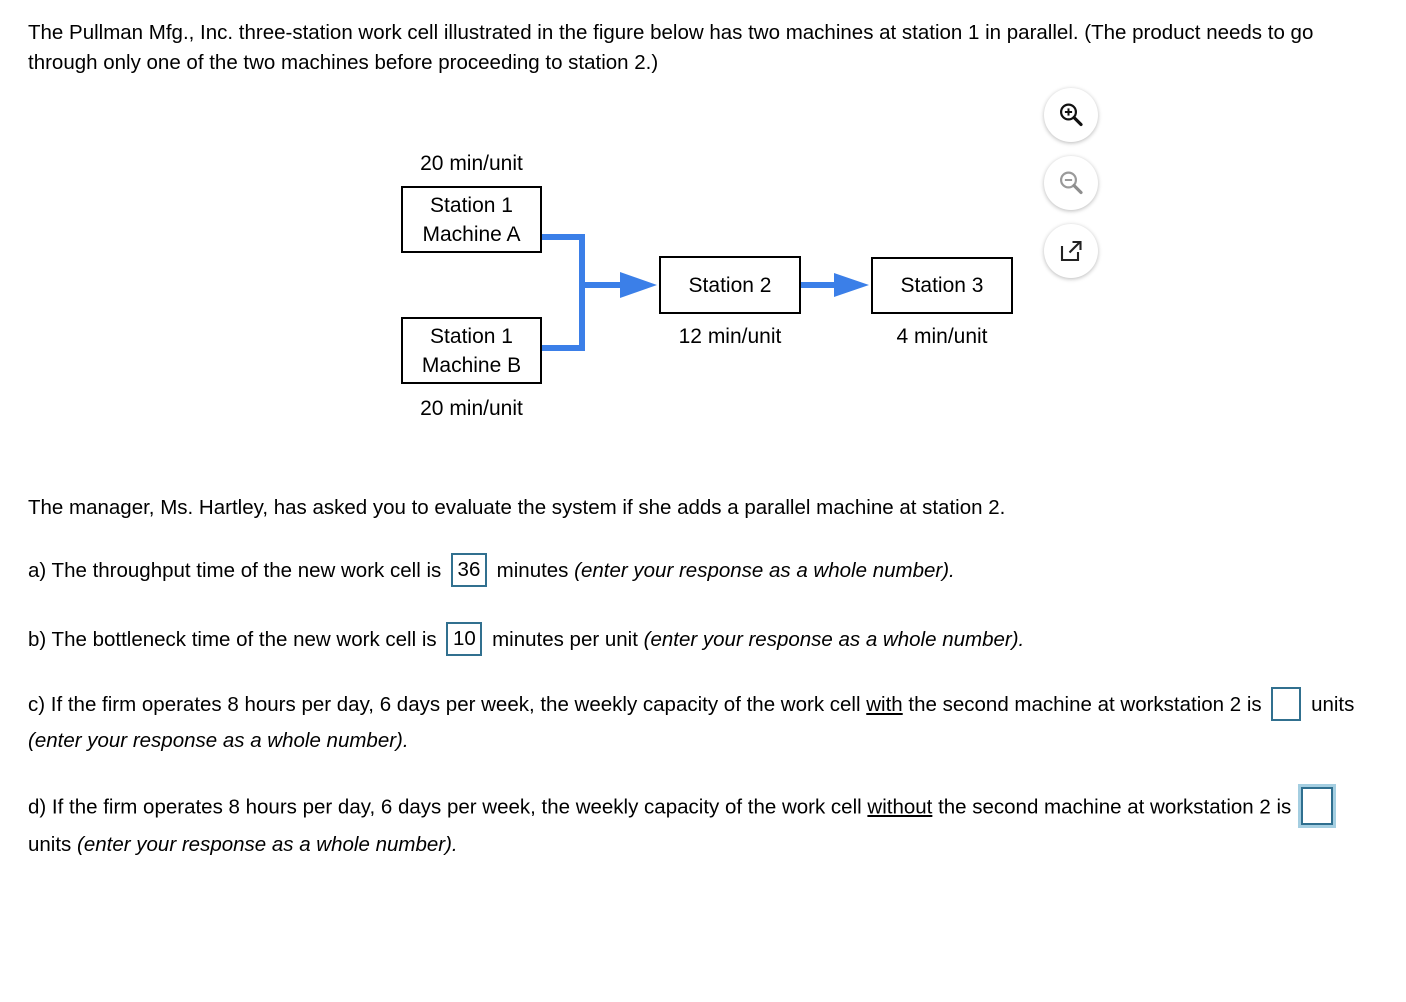  What do you see at coordinates (471, 163) in the screenshot?
I see `station1-machine-a-time-label: 20 min/unit` at bounding box center [471, 163].